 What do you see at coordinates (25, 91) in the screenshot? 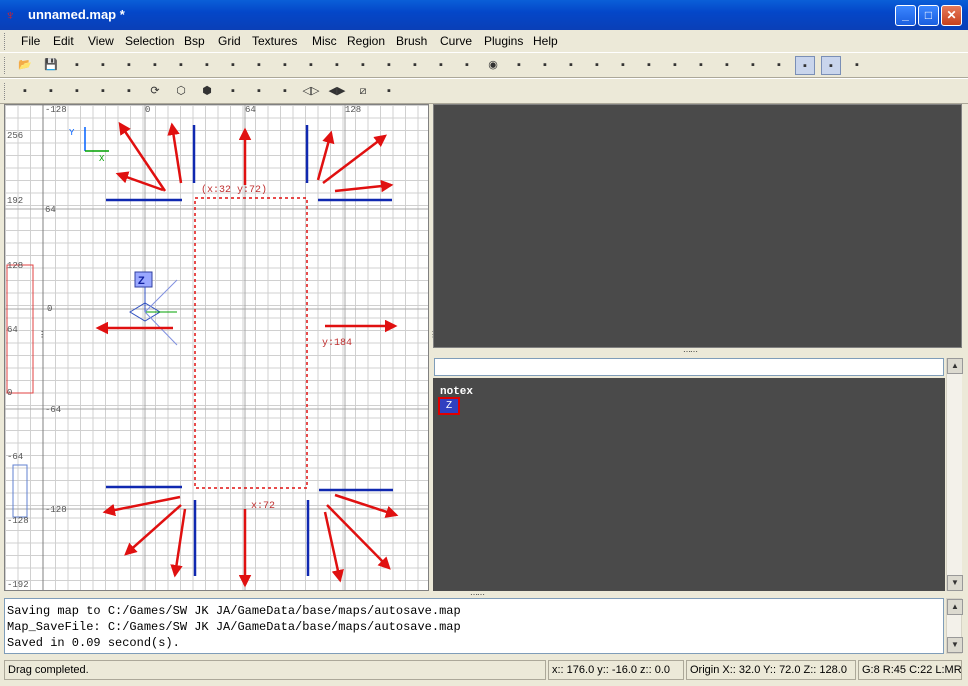
I see `rotate-mode-icon: ▪` at bounding box center [25, 91].